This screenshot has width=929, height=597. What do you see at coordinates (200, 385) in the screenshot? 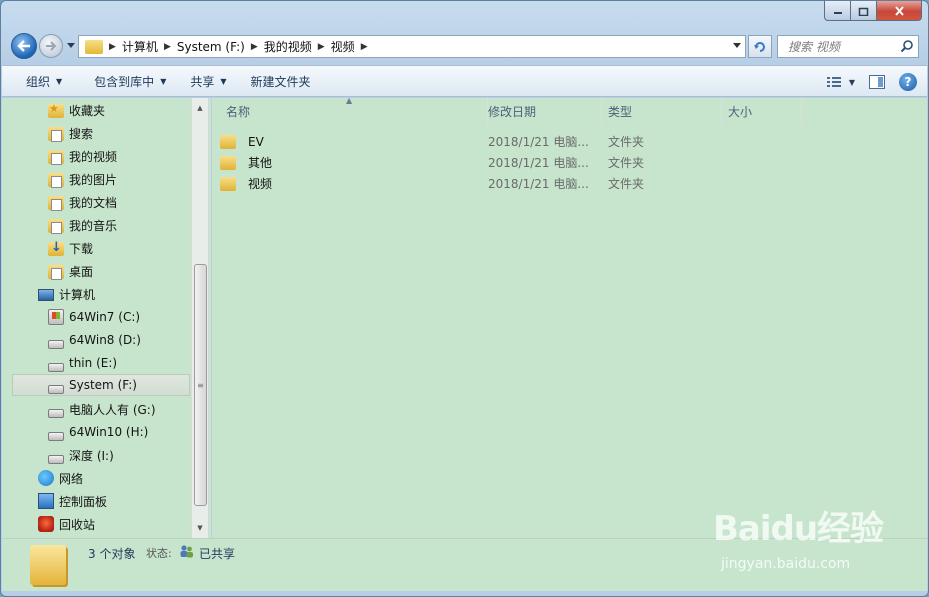
I see `scroll-thumb: ≡` at bounding box center [200, 385].